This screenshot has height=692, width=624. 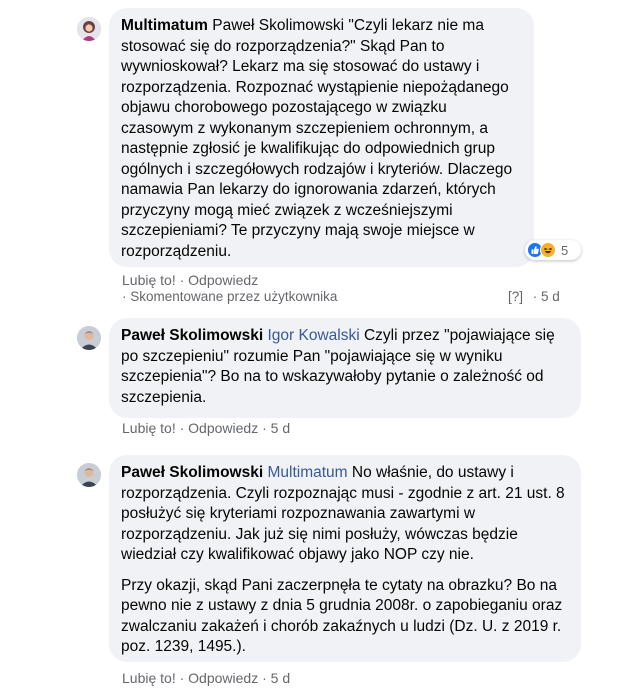 What do you see at coordinates (548, 250) in the screenshot?
I see `haha-reaction-icon` at bounding box center [548, 250].